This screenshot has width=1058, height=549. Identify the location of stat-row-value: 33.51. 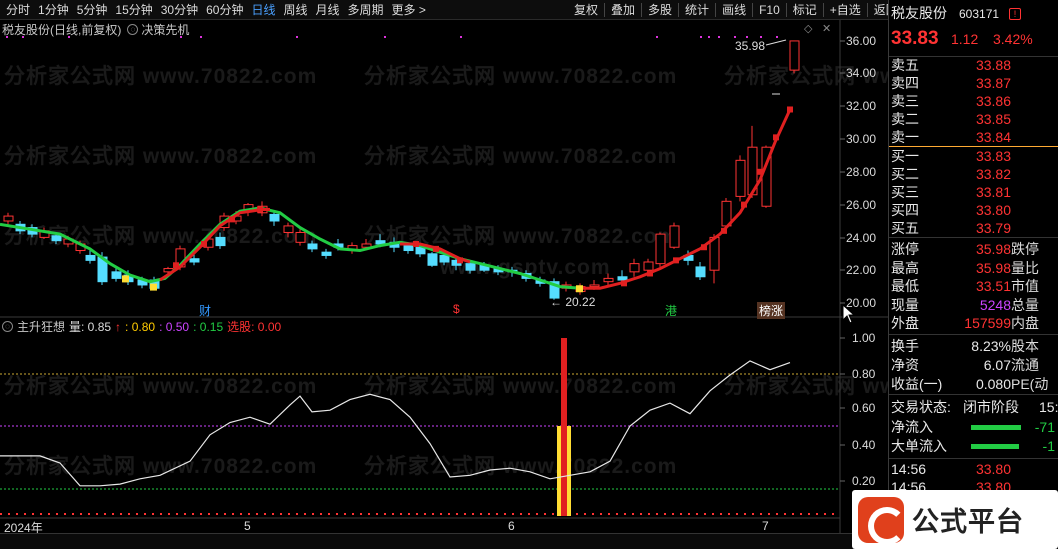
(993, 286).